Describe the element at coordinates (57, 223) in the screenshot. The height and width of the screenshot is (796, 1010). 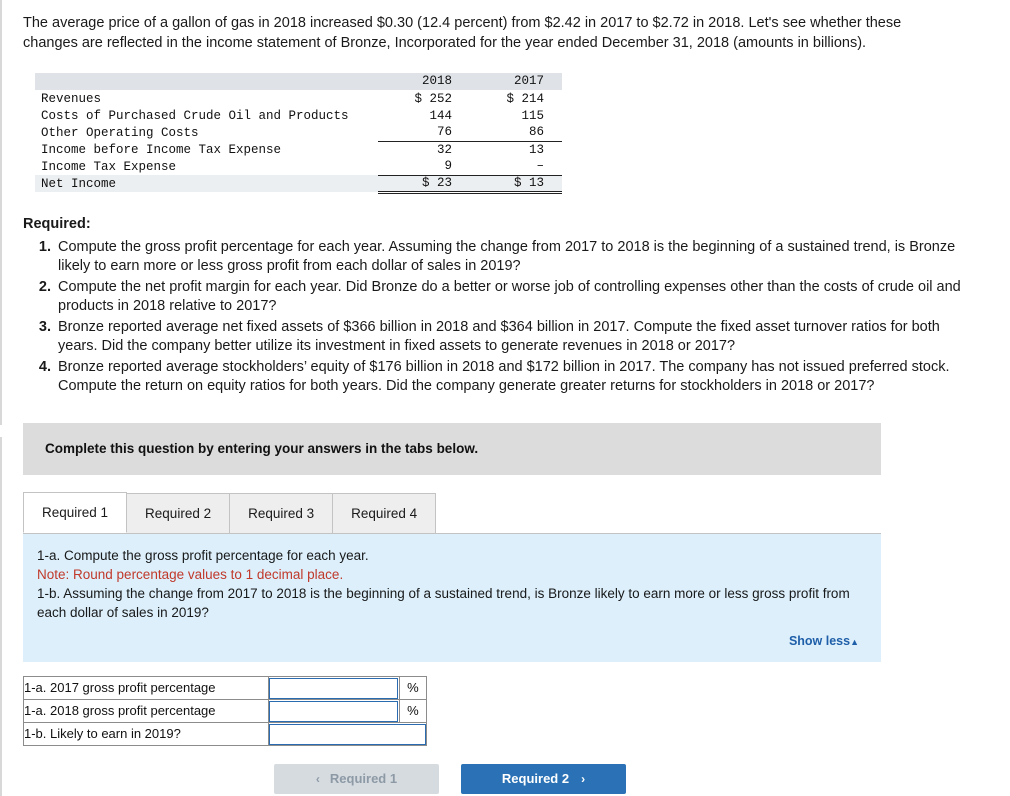
I see `required-heading: Required:` at that location.